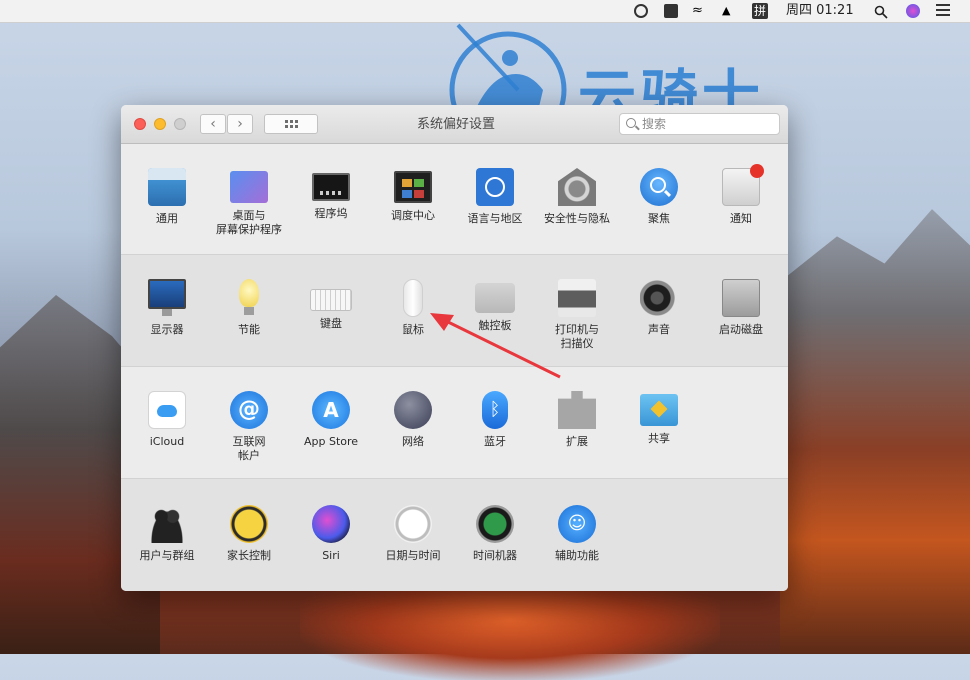  I want to click on pane-label: iCloud, so click(167, 441).